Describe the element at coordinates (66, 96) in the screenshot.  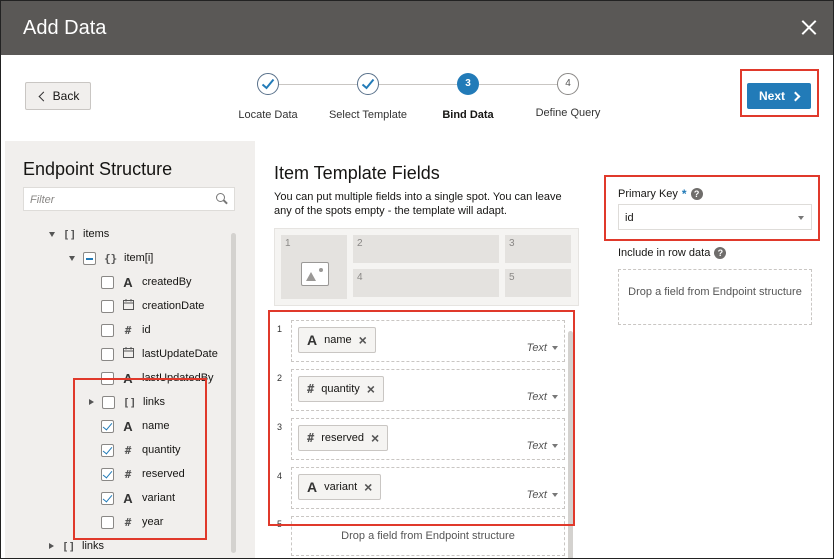
I see `back-button-label: Back` at that location.